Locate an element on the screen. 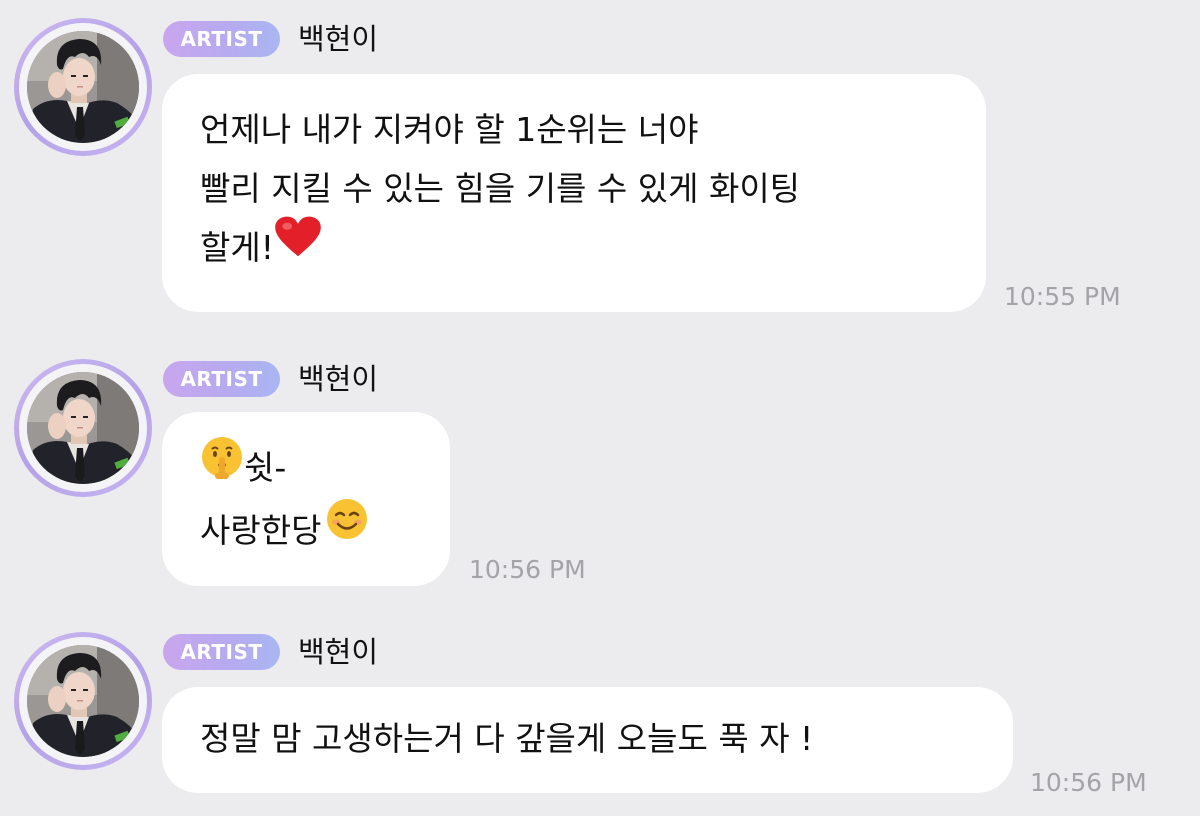  message-line: 사랑한당 is located at coordinates (261, 530).